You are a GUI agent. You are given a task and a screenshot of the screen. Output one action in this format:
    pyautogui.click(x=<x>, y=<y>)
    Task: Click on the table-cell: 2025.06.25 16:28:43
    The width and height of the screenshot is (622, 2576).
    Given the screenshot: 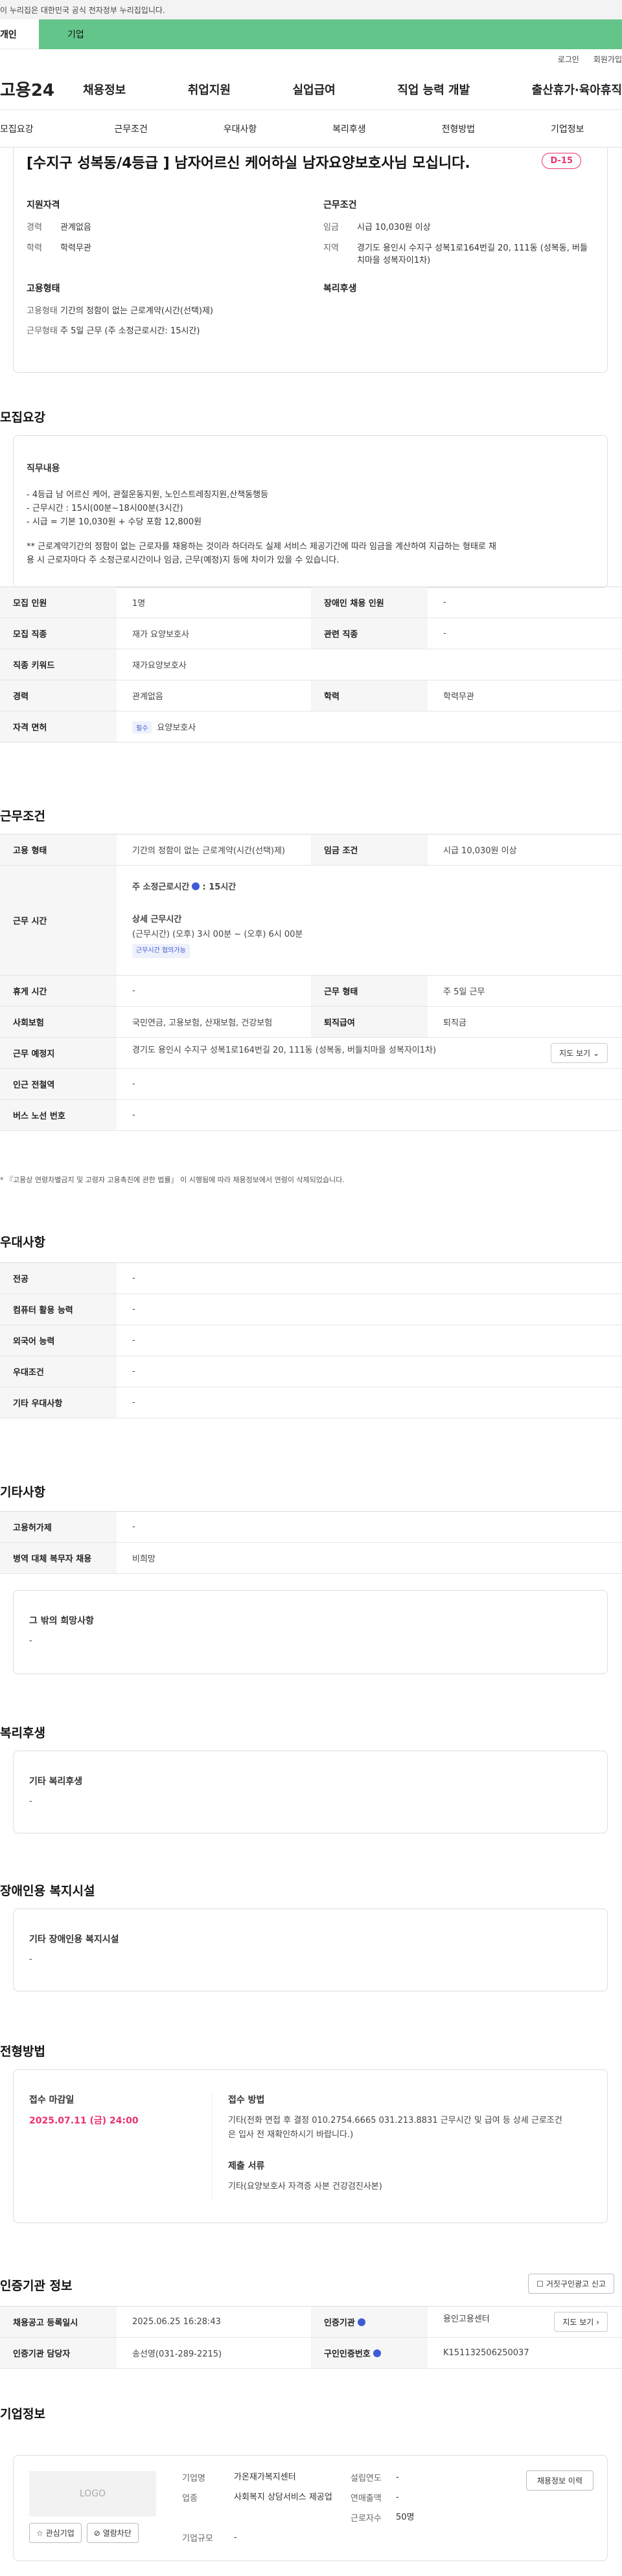 What is the action you would take?
    pyautogui.click(x=214, y=2322)
    